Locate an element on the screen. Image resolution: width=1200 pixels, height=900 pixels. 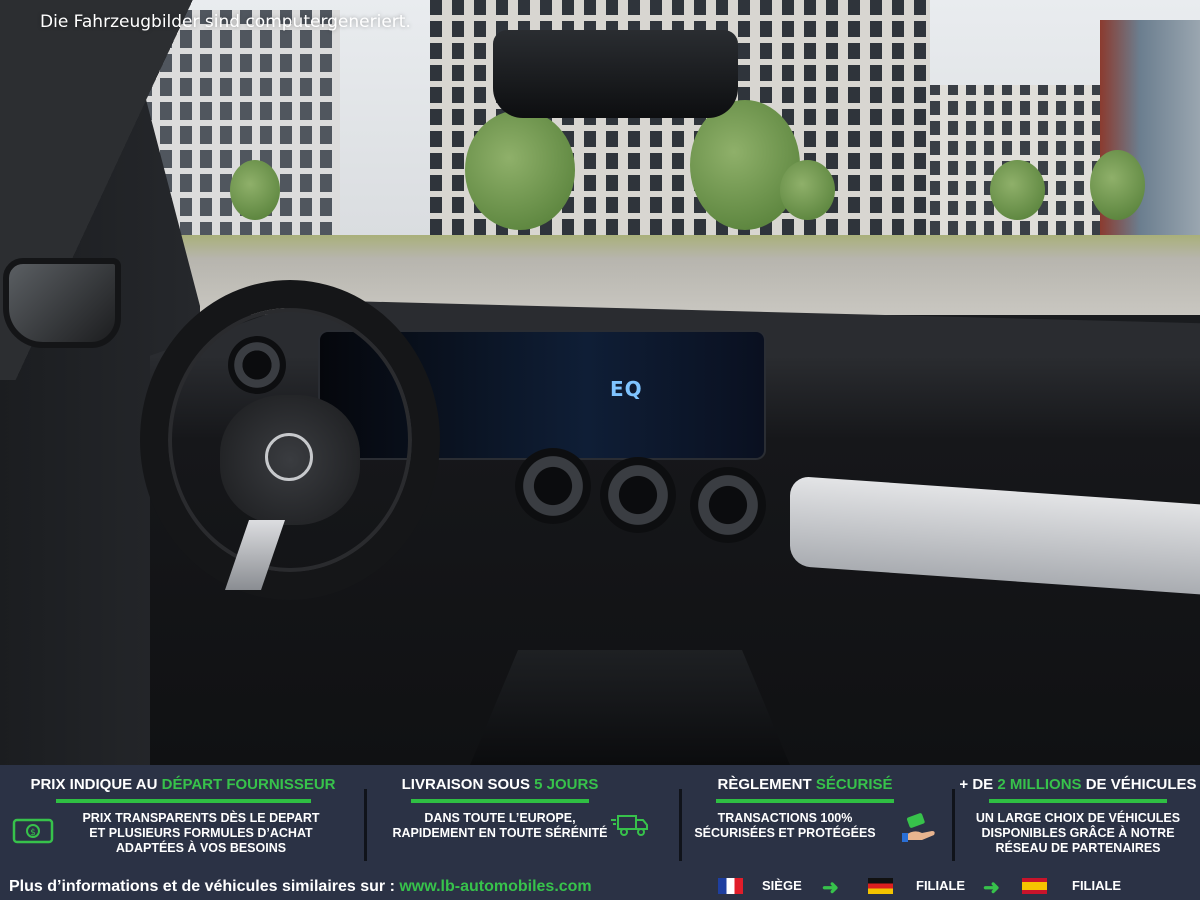
feature-title-text: LIVRAISON SOUS is located at coordinates (468, 784).